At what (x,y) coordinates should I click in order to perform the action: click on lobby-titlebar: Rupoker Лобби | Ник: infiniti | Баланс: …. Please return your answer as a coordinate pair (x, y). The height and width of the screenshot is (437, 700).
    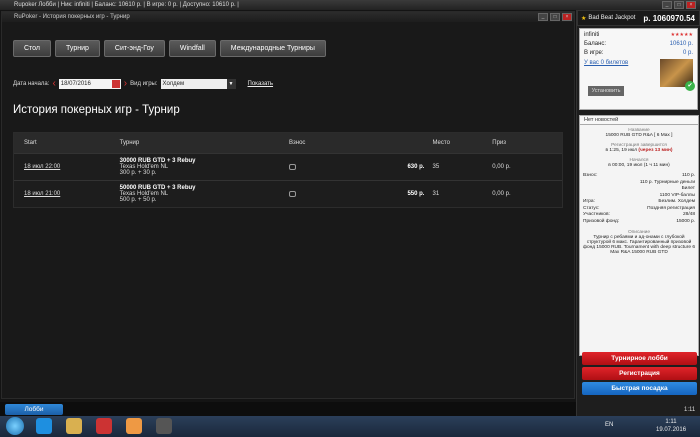
    Looking at the image, I should click on (350, 5).